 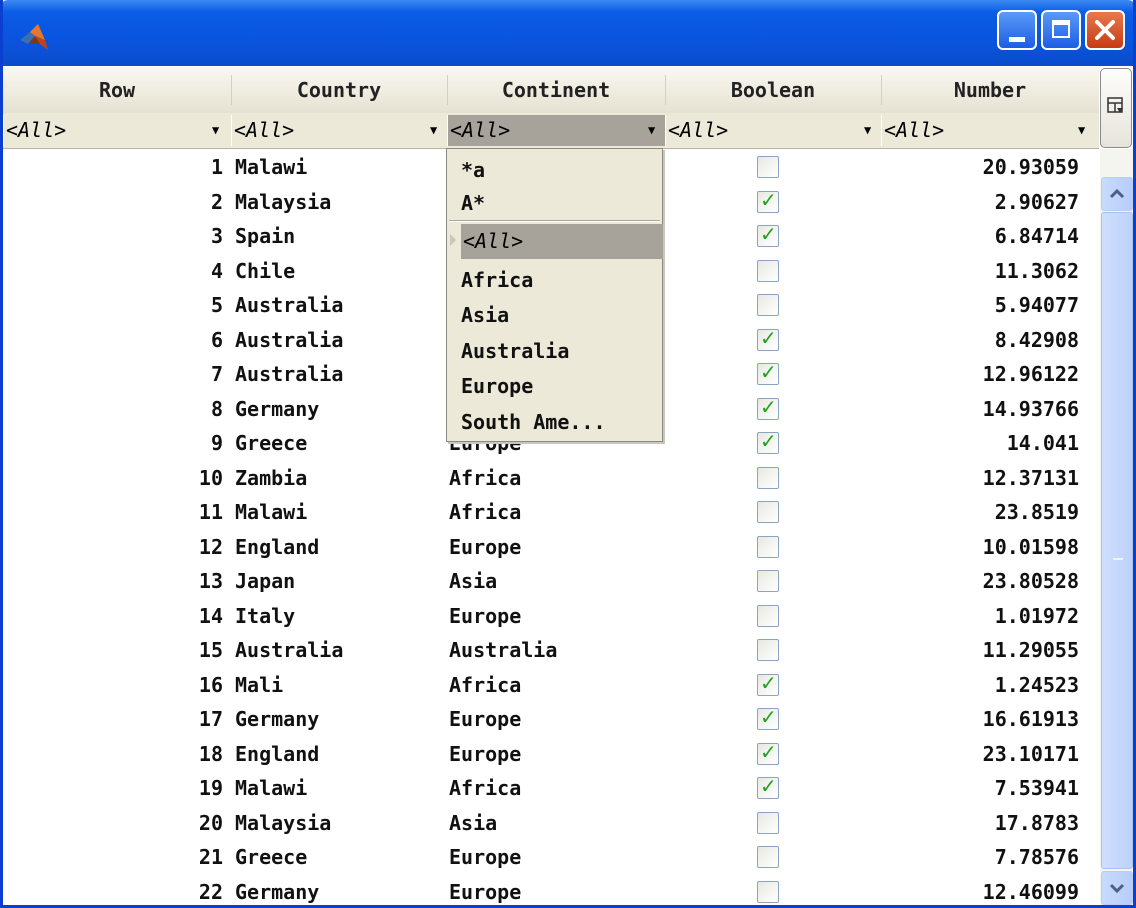 I want to click on column-chooser-icon, so click(x=1115, y=105).